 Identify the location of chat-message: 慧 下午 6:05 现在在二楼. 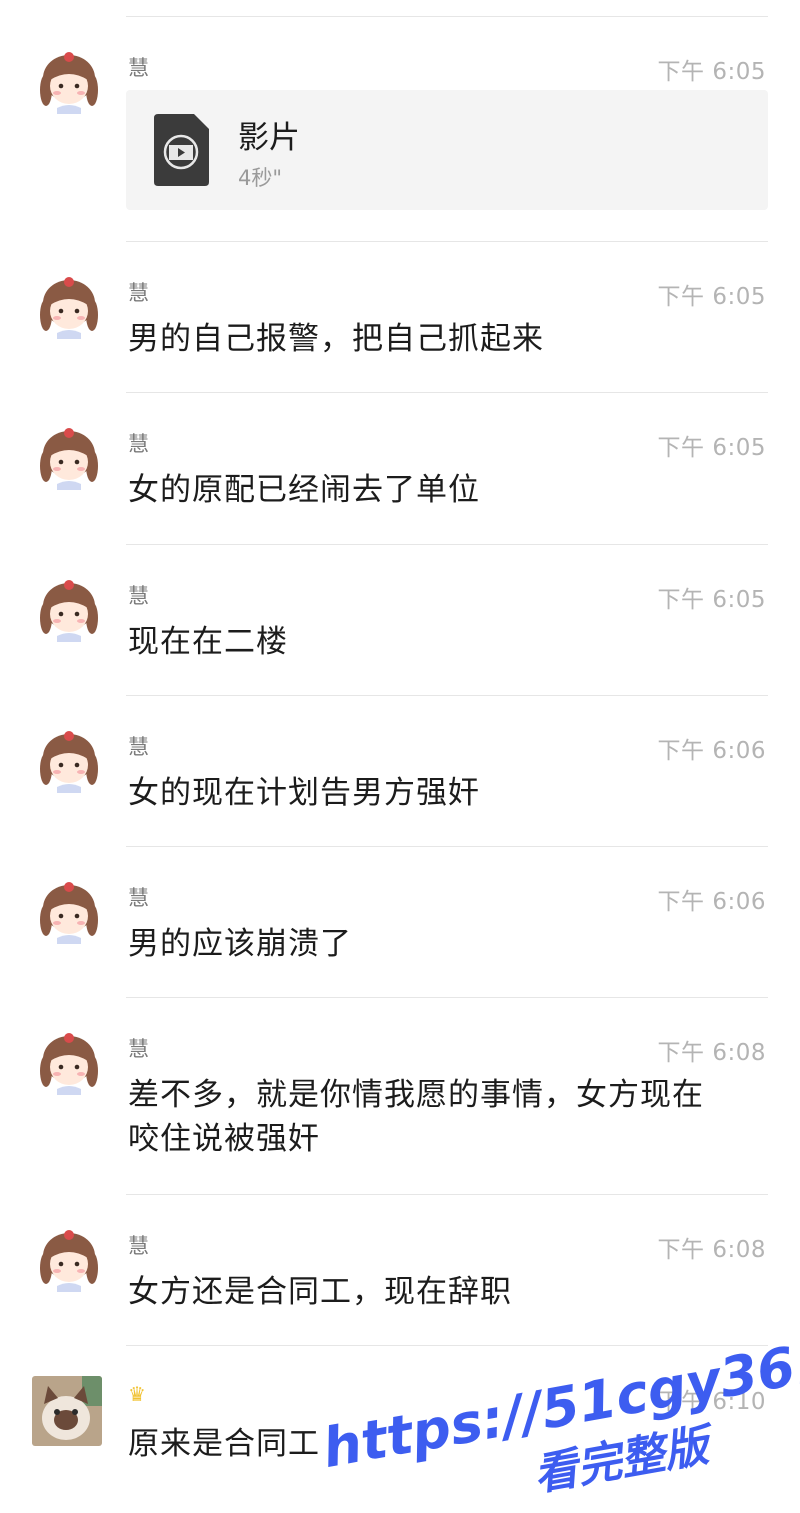
(400, 628).